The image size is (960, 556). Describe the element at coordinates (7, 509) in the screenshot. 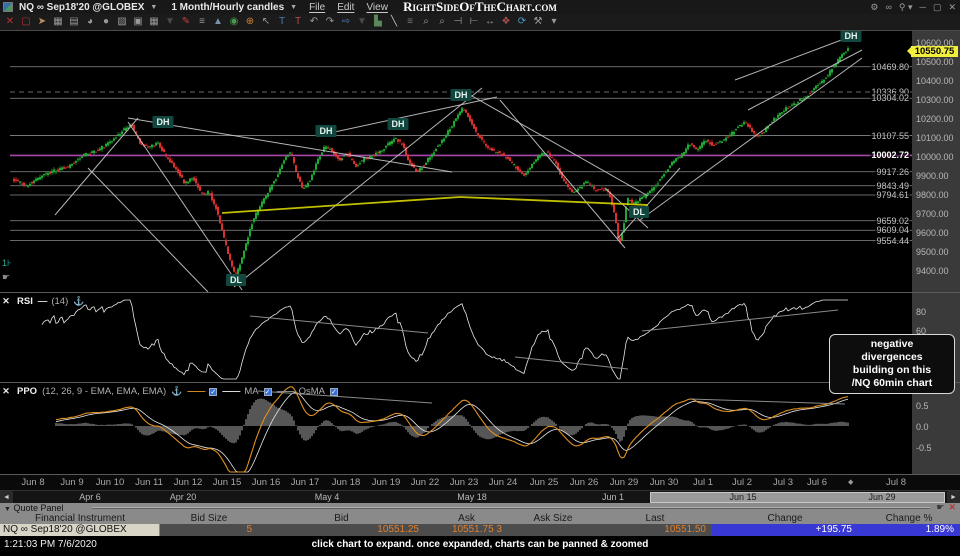

I see `collapse-icon: ▼` at that location.